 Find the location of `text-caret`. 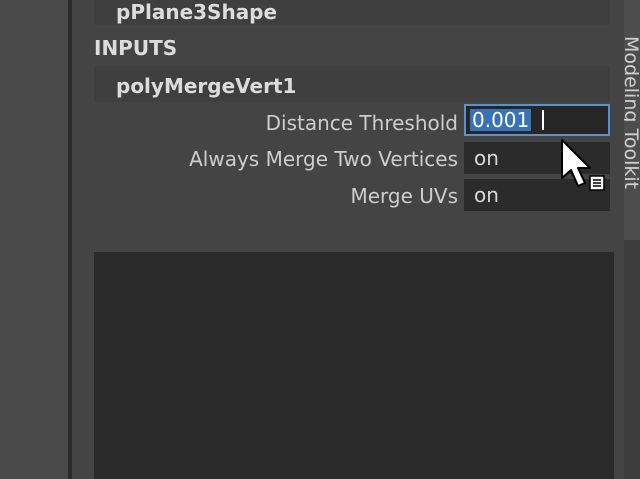

text-caret is located at coordinates (543, 120).